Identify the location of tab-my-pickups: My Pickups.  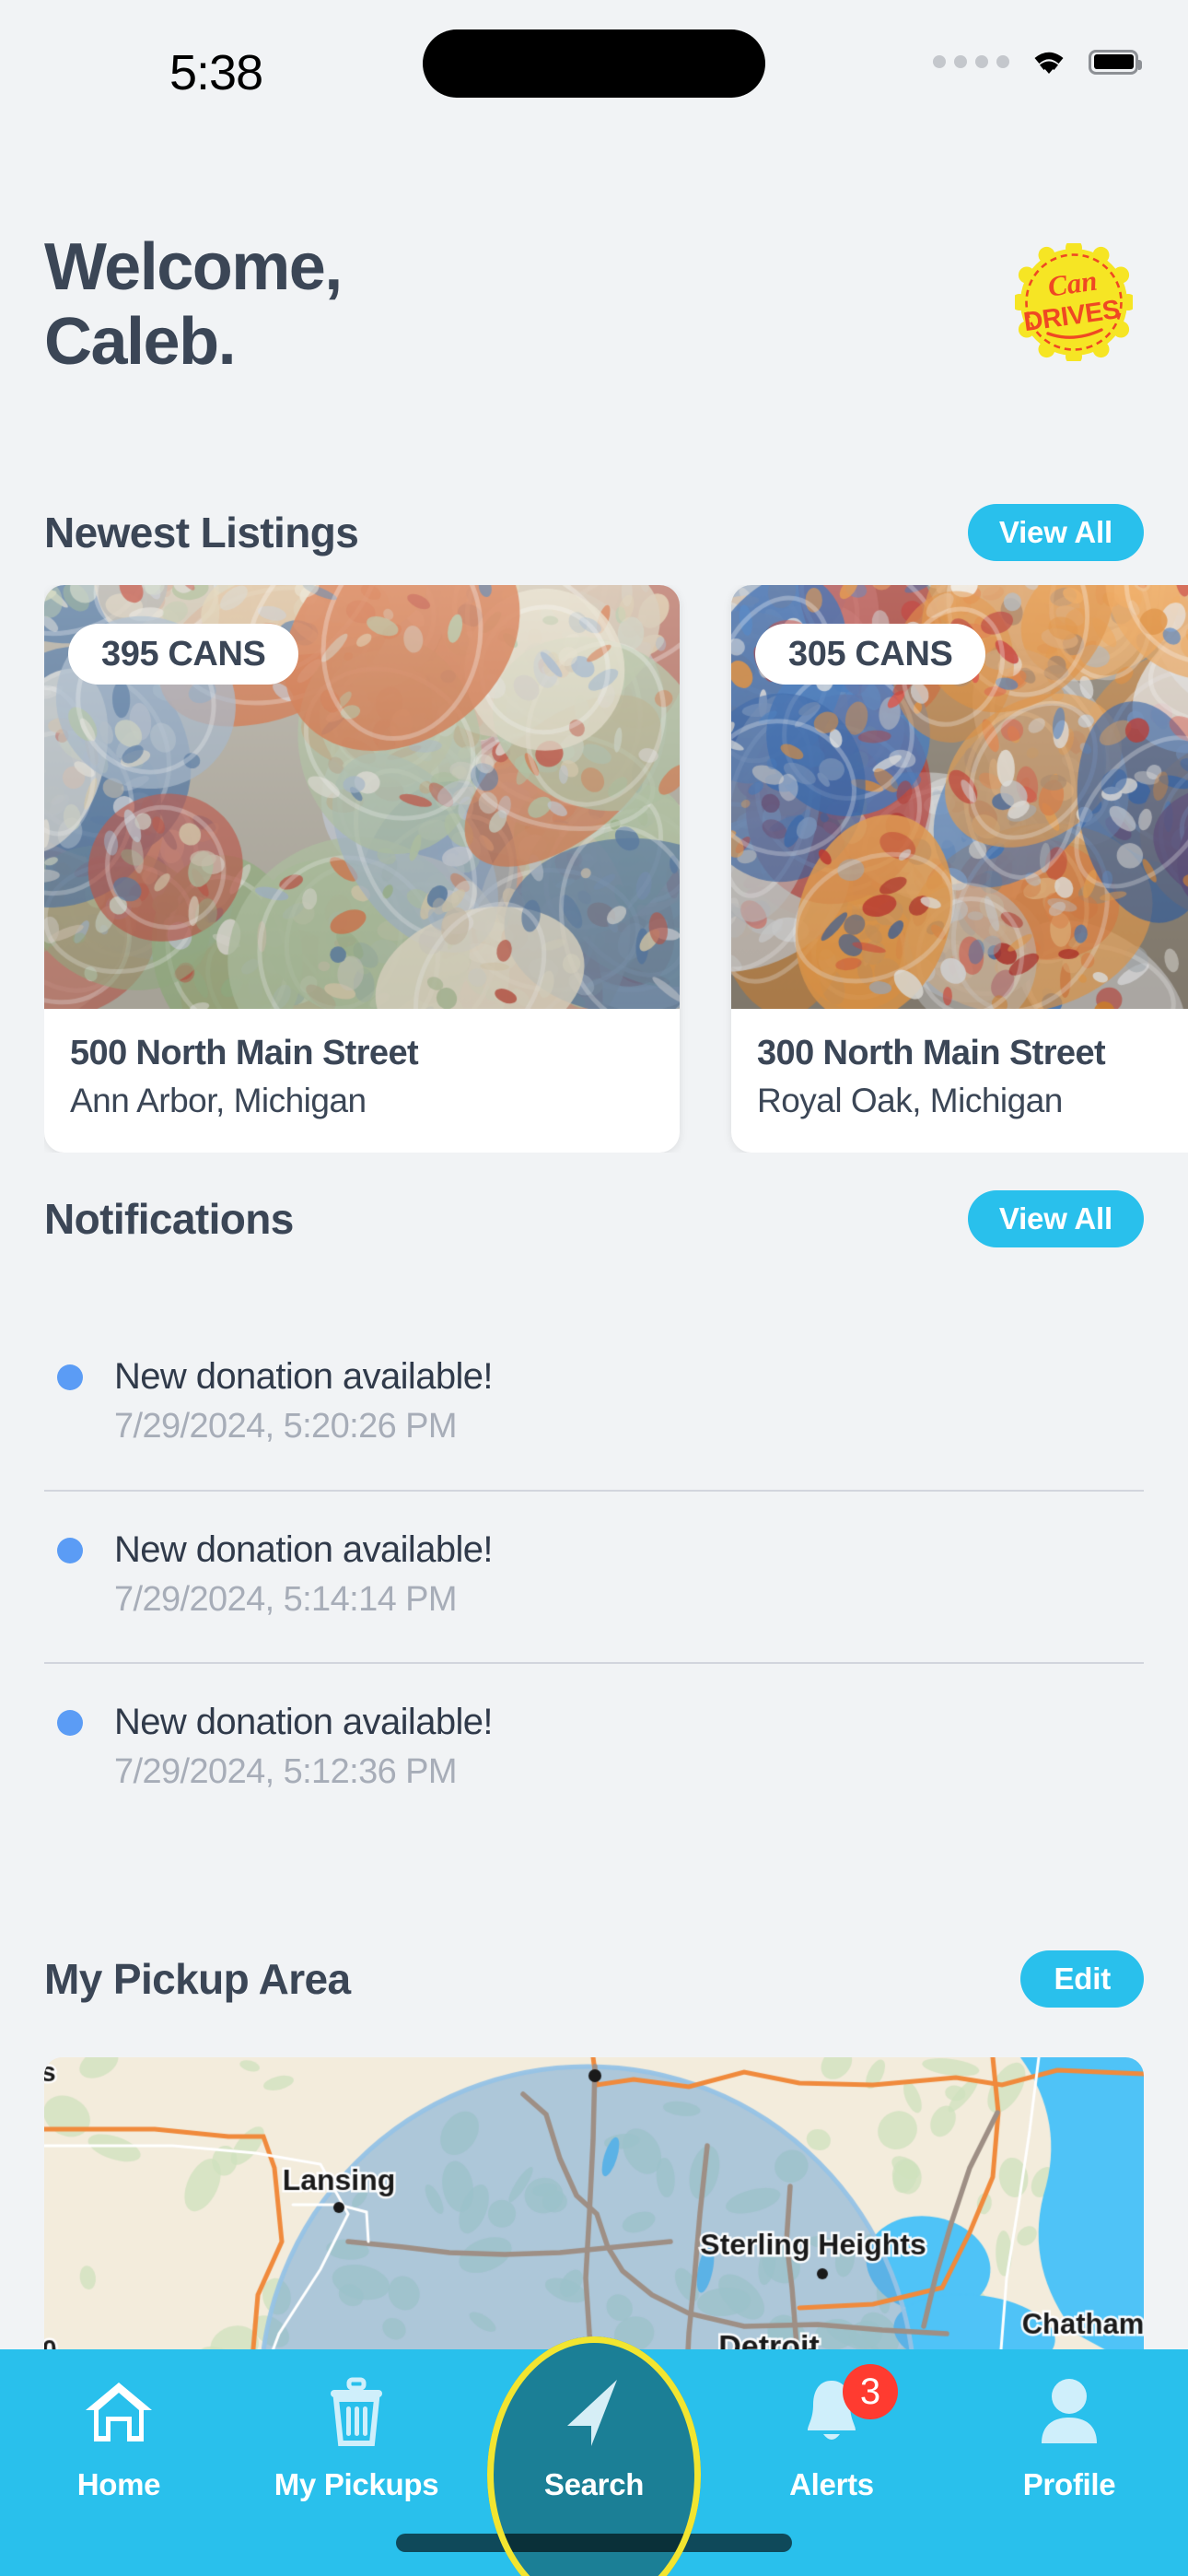
(356, 2436).